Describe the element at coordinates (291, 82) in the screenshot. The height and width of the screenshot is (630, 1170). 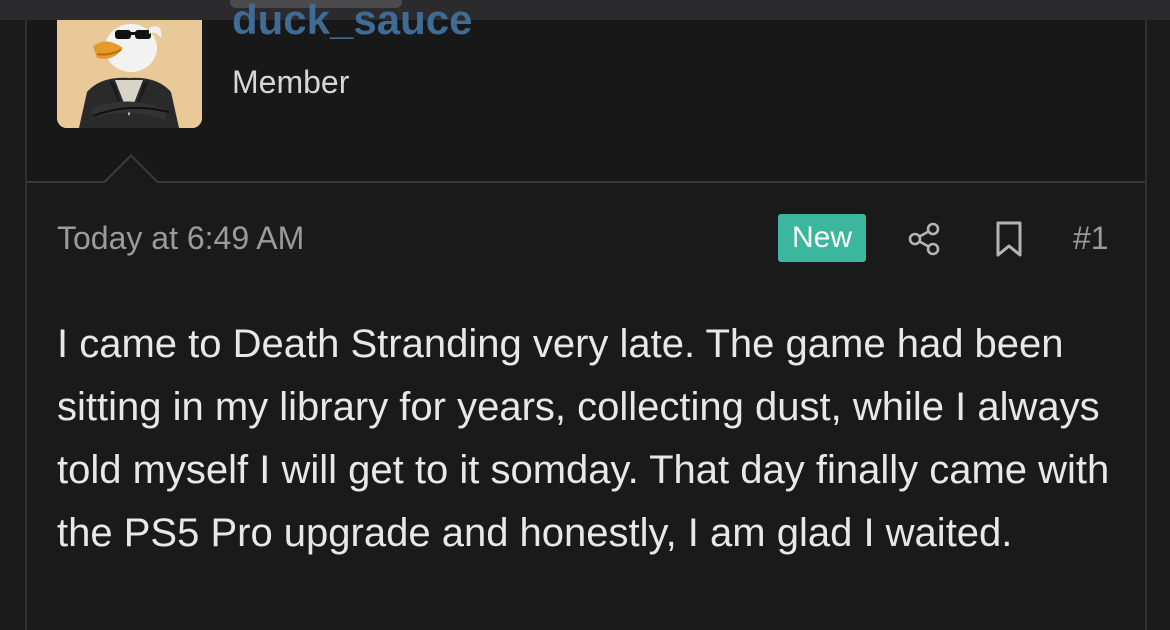
I see `user-title: Member` at that location.